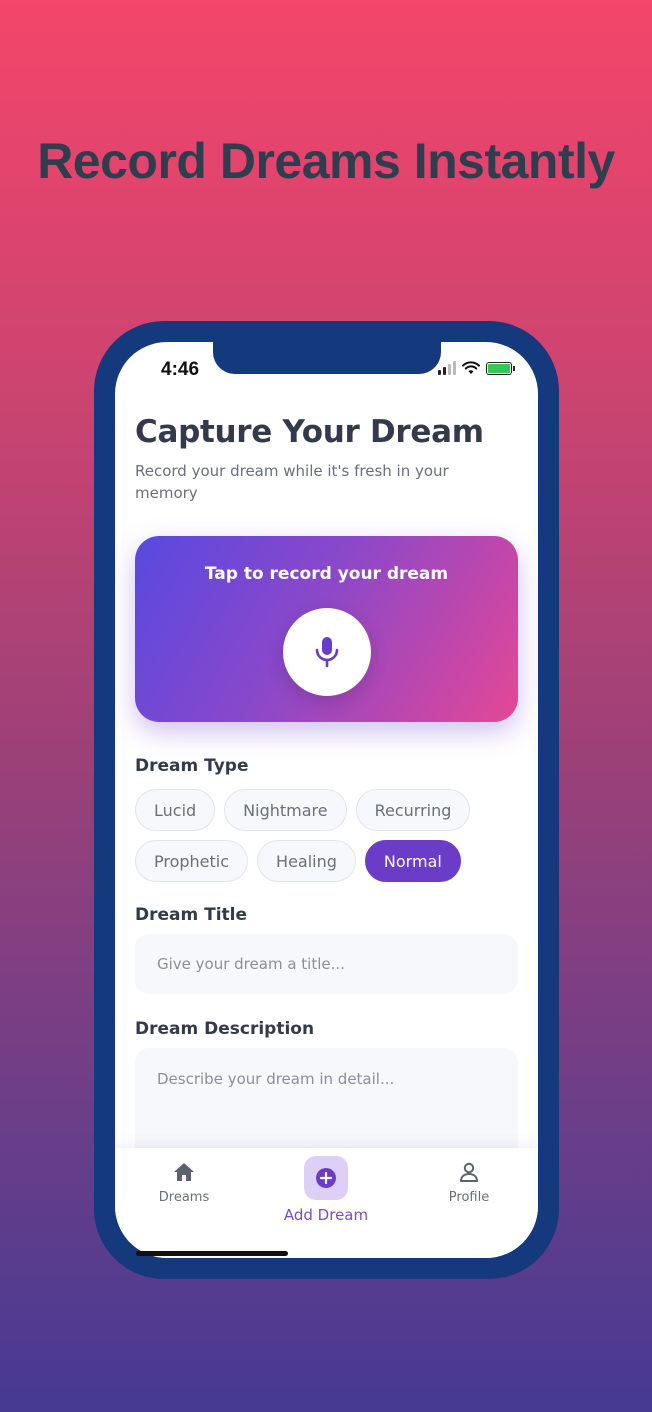 This screenshot has height=1412, width=652. I want to click on person-icon, so click(469, 1172).